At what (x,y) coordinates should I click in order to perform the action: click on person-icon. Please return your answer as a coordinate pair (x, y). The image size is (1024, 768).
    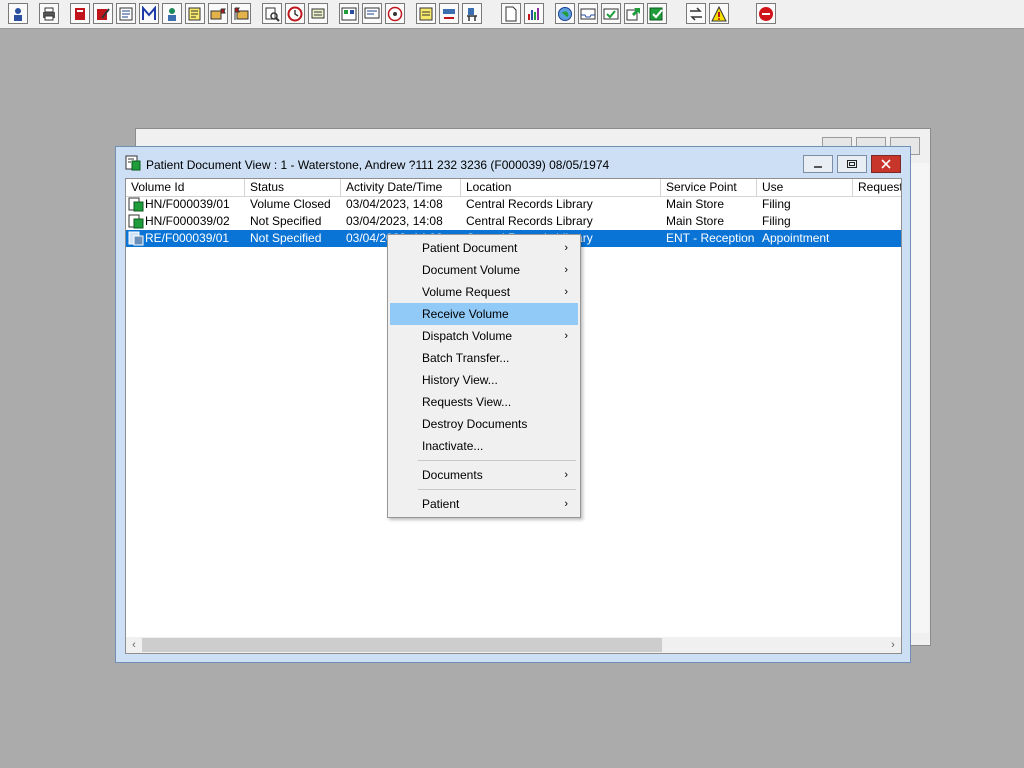
    Looking at the image, I should click on (172, 14).